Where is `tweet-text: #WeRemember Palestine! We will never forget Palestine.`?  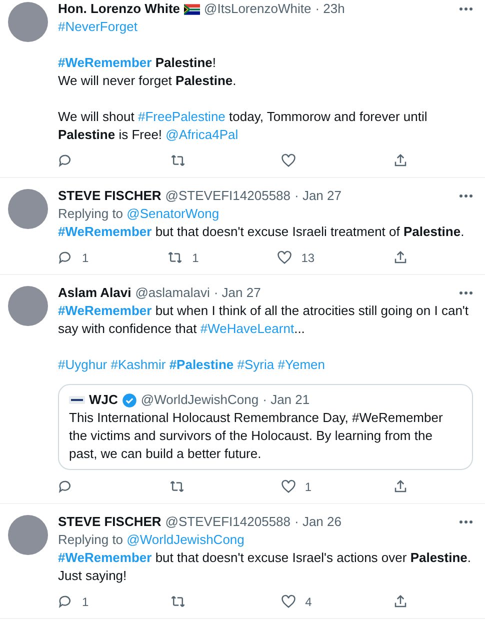
tweet-text: #WeRemember Palestine! We will never forget Palestine. is located at coordinates (148, 72).